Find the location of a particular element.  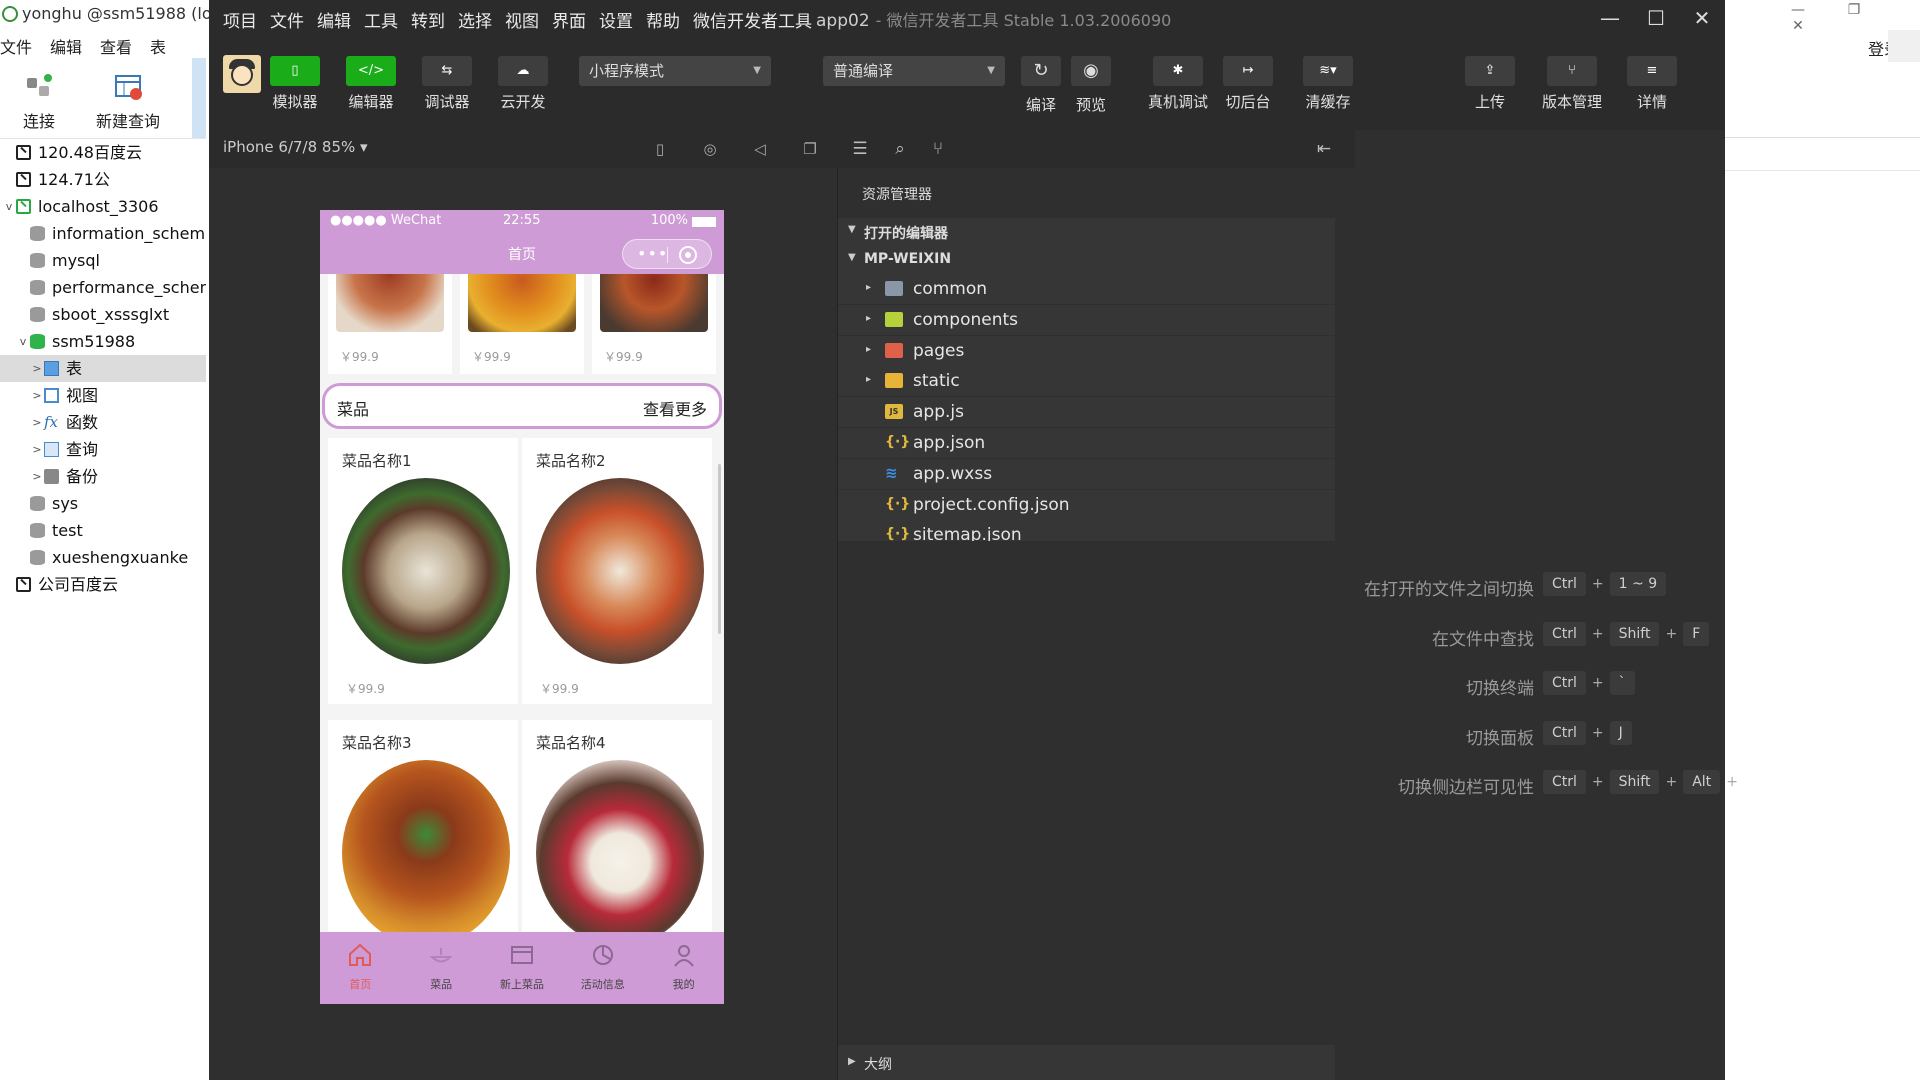

tab-dishes: 菜品 is located at coordinates (441, 968).